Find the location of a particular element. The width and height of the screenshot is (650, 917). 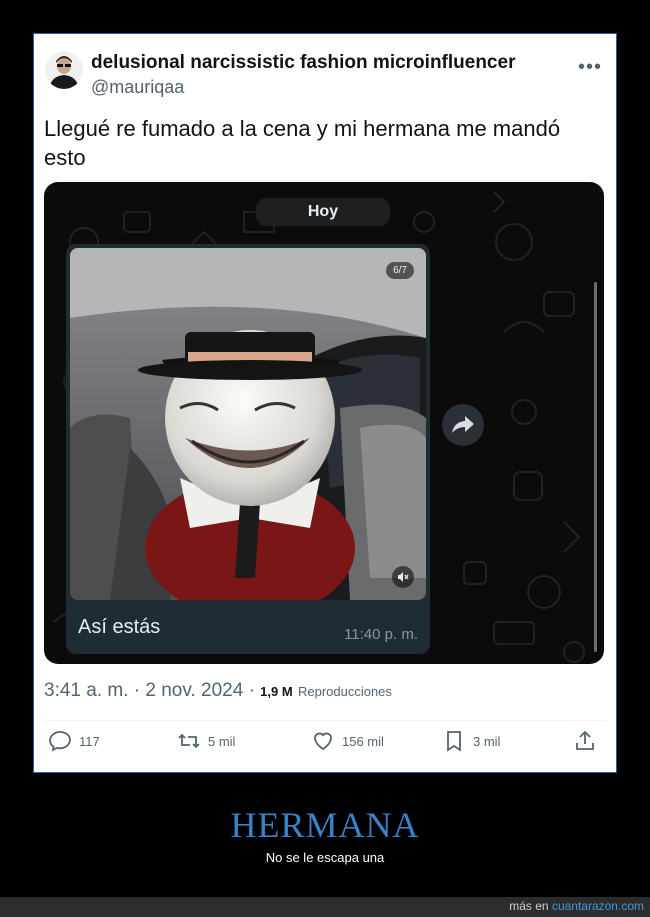

mute-icon is located at coordinates (403, 577).